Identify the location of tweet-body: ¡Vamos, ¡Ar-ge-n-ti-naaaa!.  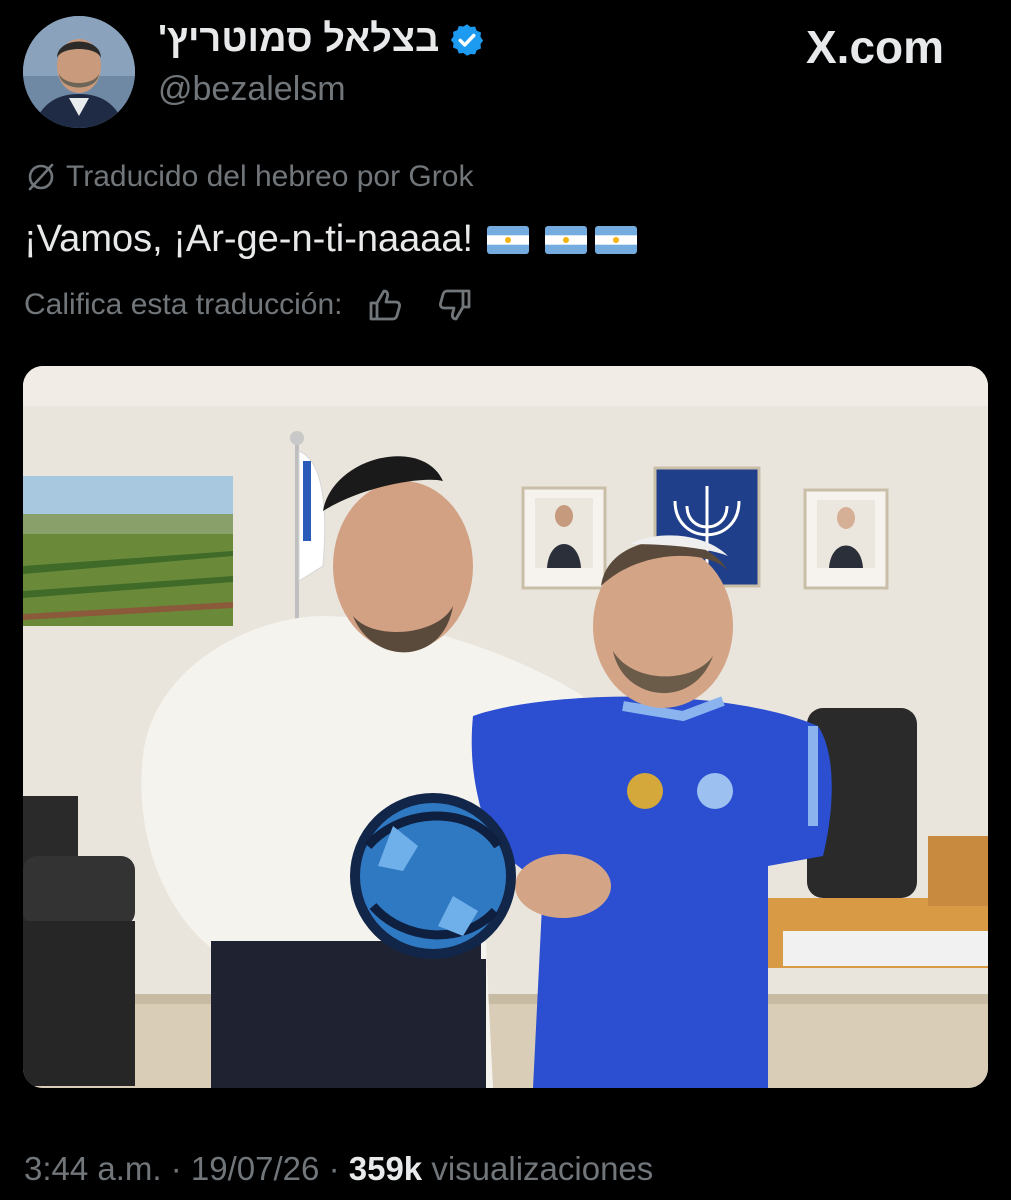
(249, 239).